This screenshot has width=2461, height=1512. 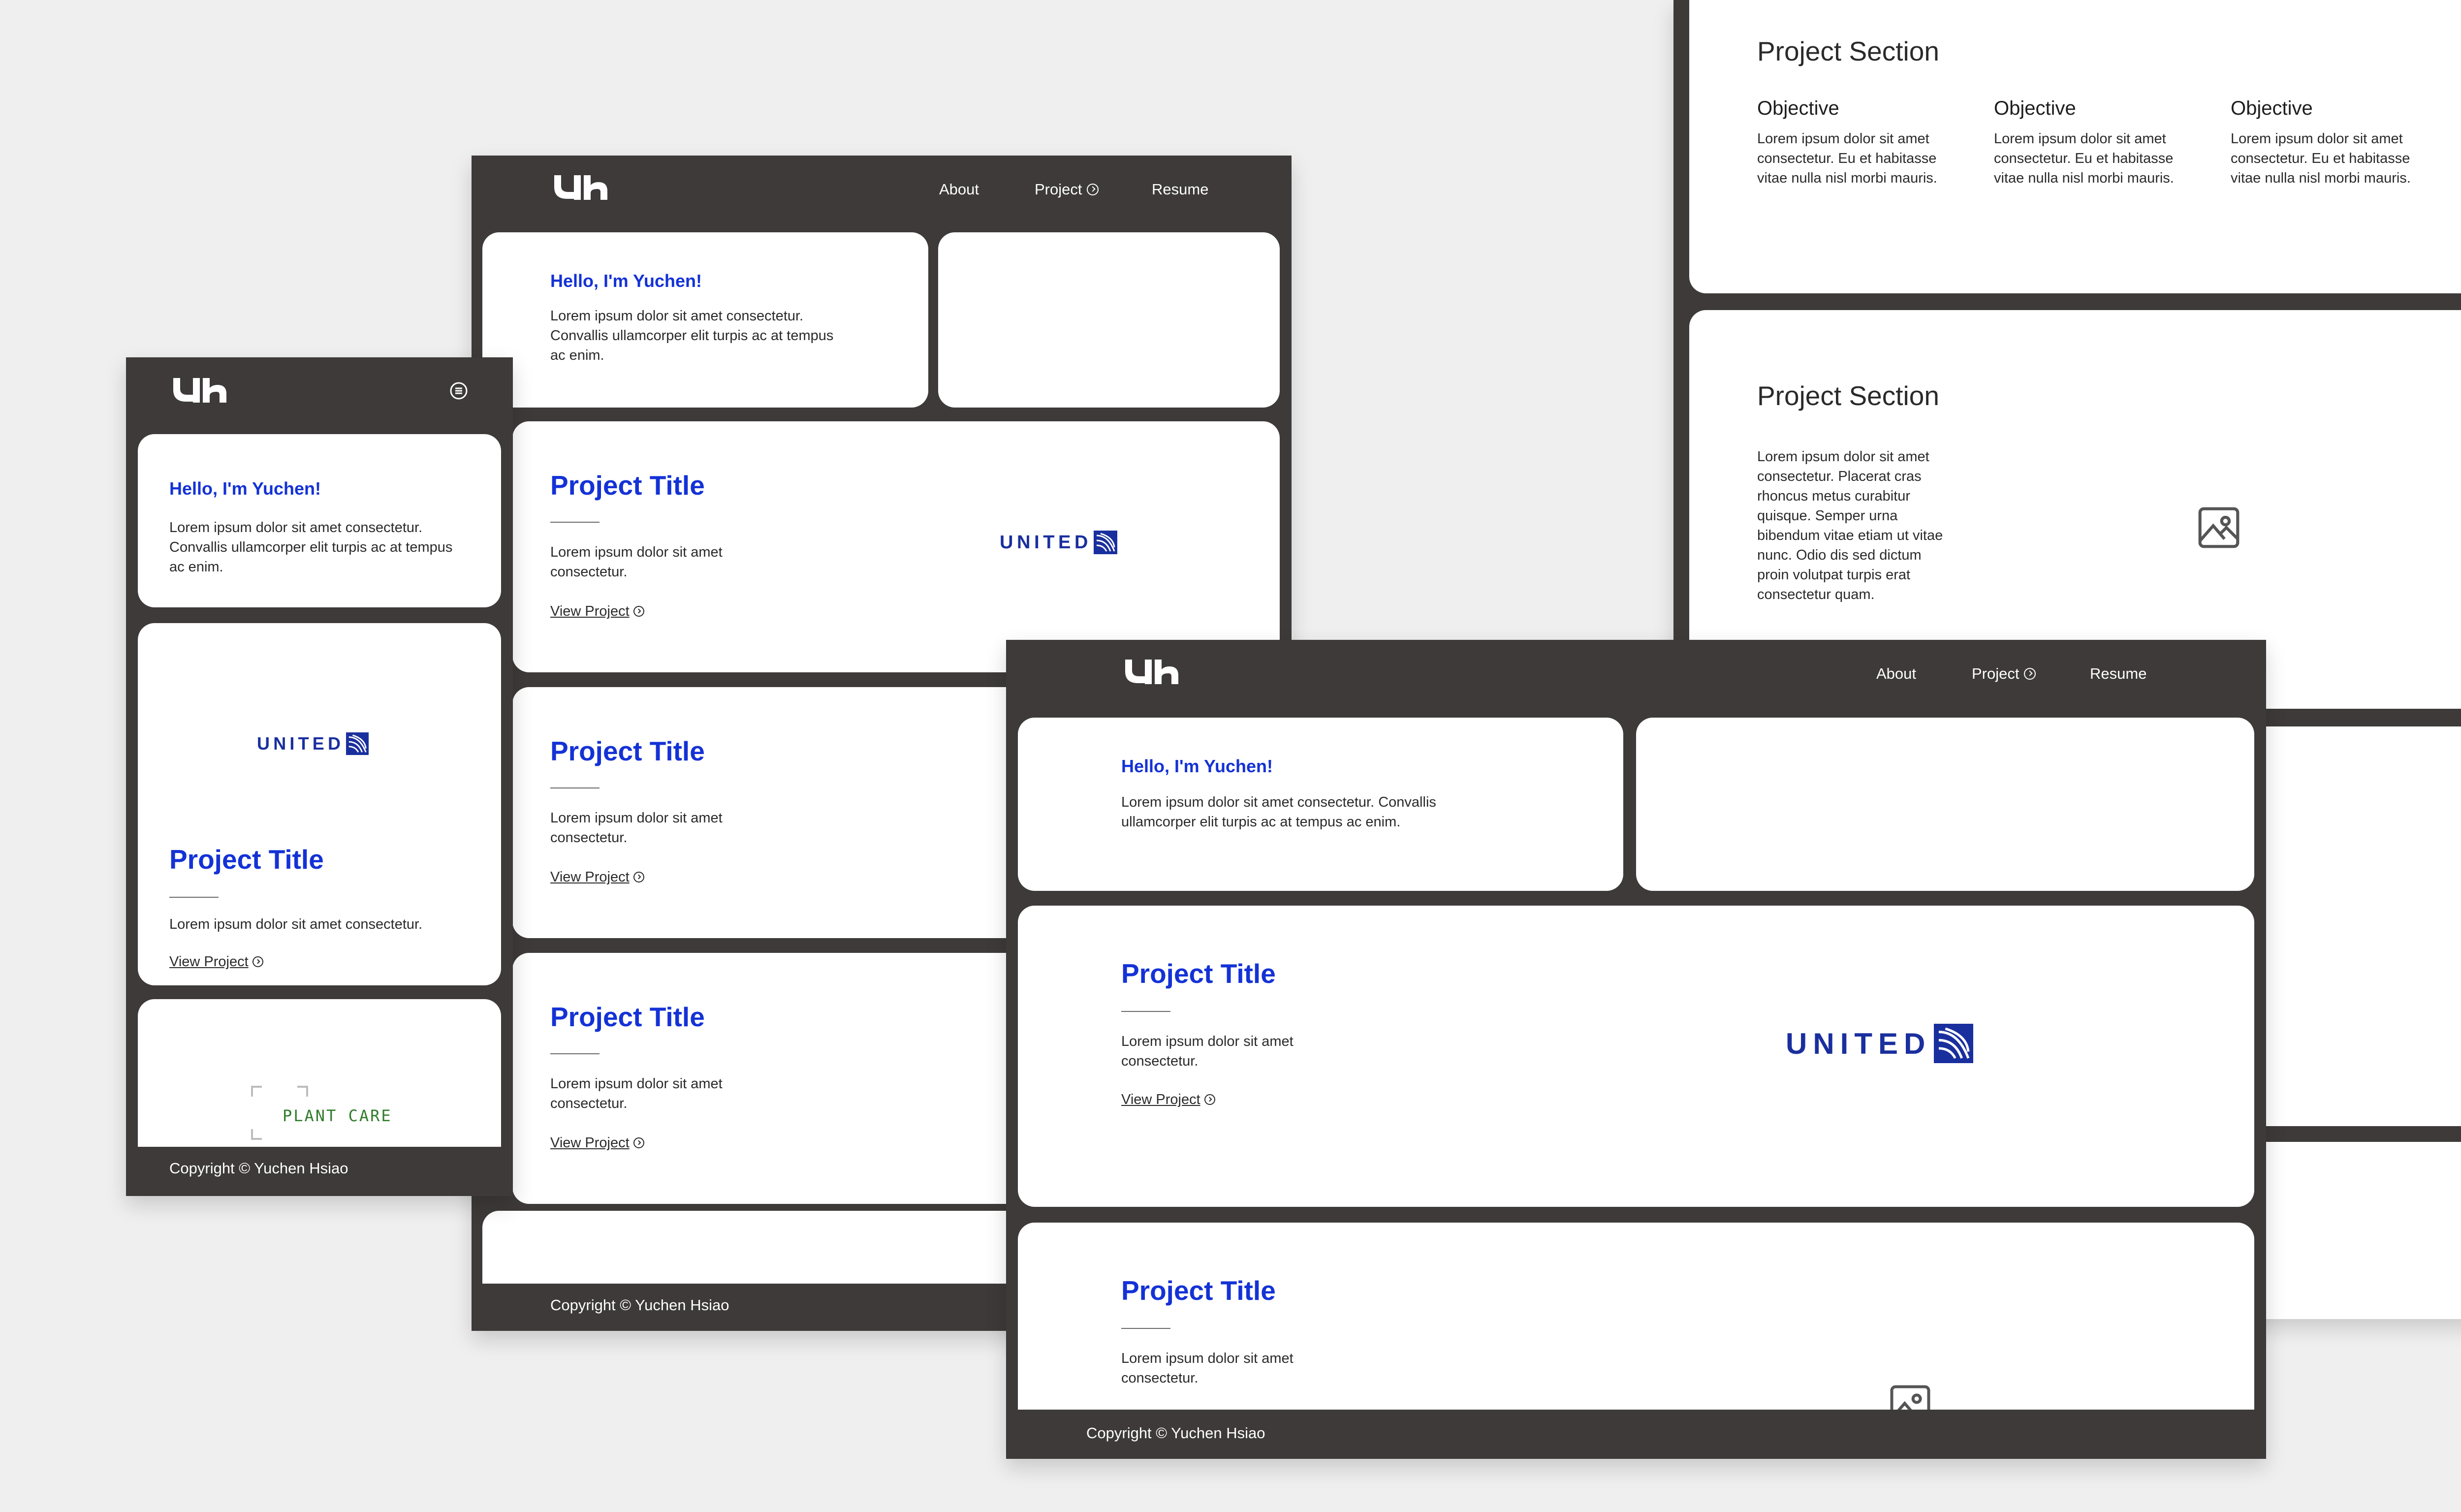 I want to click on menu-icon, so click(x=459, y=391).